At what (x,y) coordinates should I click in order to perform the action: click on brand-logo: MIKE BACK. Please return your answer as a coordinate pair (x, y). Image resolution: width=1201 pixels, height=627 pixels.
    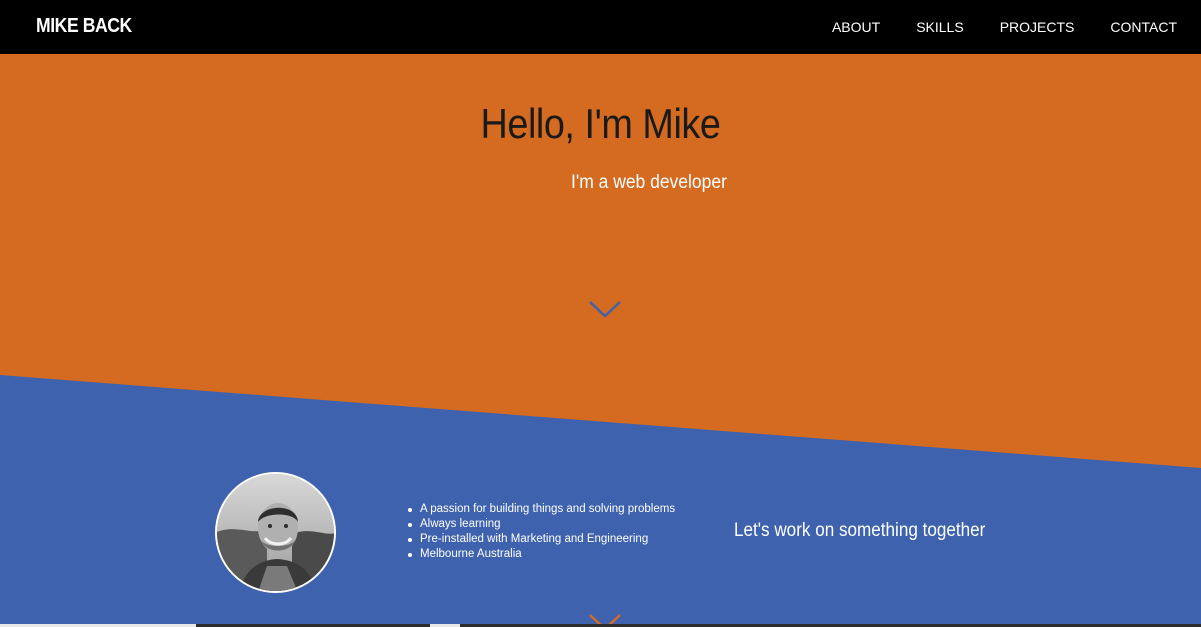
    Looking at the image, I should click on (84, 26).